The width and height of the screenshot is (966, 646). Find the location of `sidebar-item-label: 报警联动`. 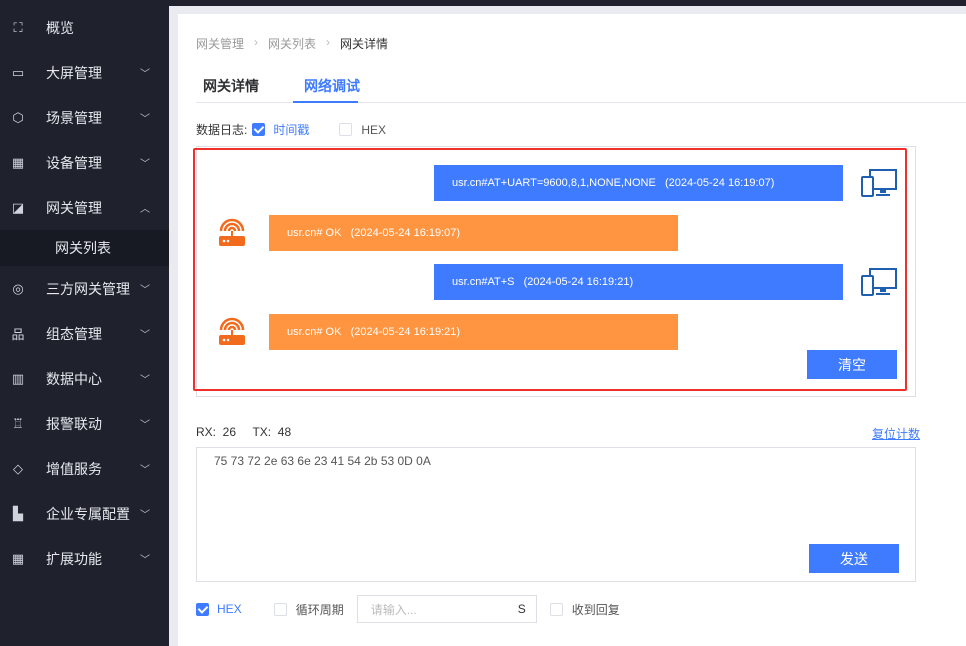

sidebar-item-label: 报警联动 is located at coordinates (74, 423).